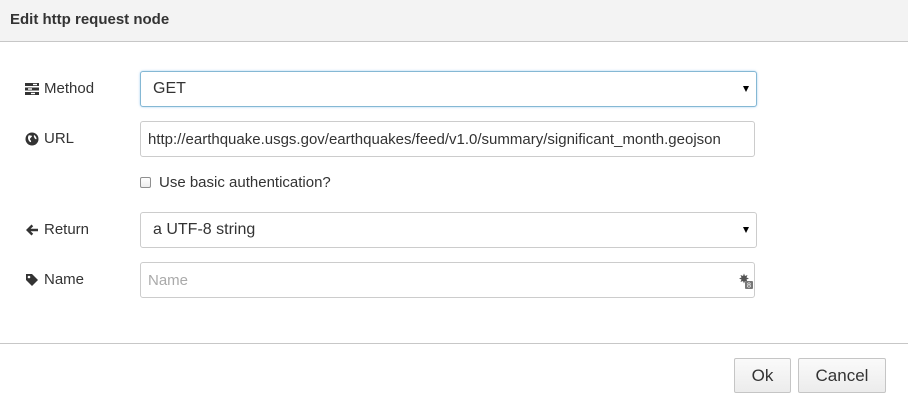 The width and height of the screenshot is (908, 406). I want to click on ok-button: Ok, so click(762, 375).